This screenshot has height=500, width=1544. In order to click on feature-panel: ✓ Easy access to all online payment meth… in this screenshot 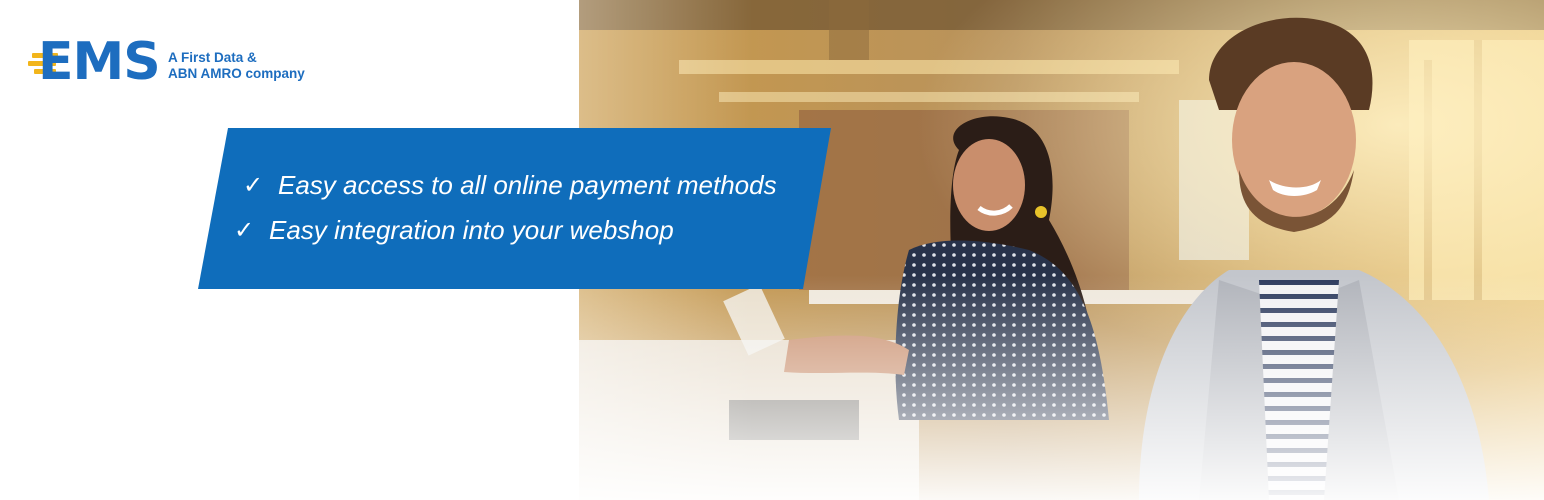, I will do `click(514, 208)`.